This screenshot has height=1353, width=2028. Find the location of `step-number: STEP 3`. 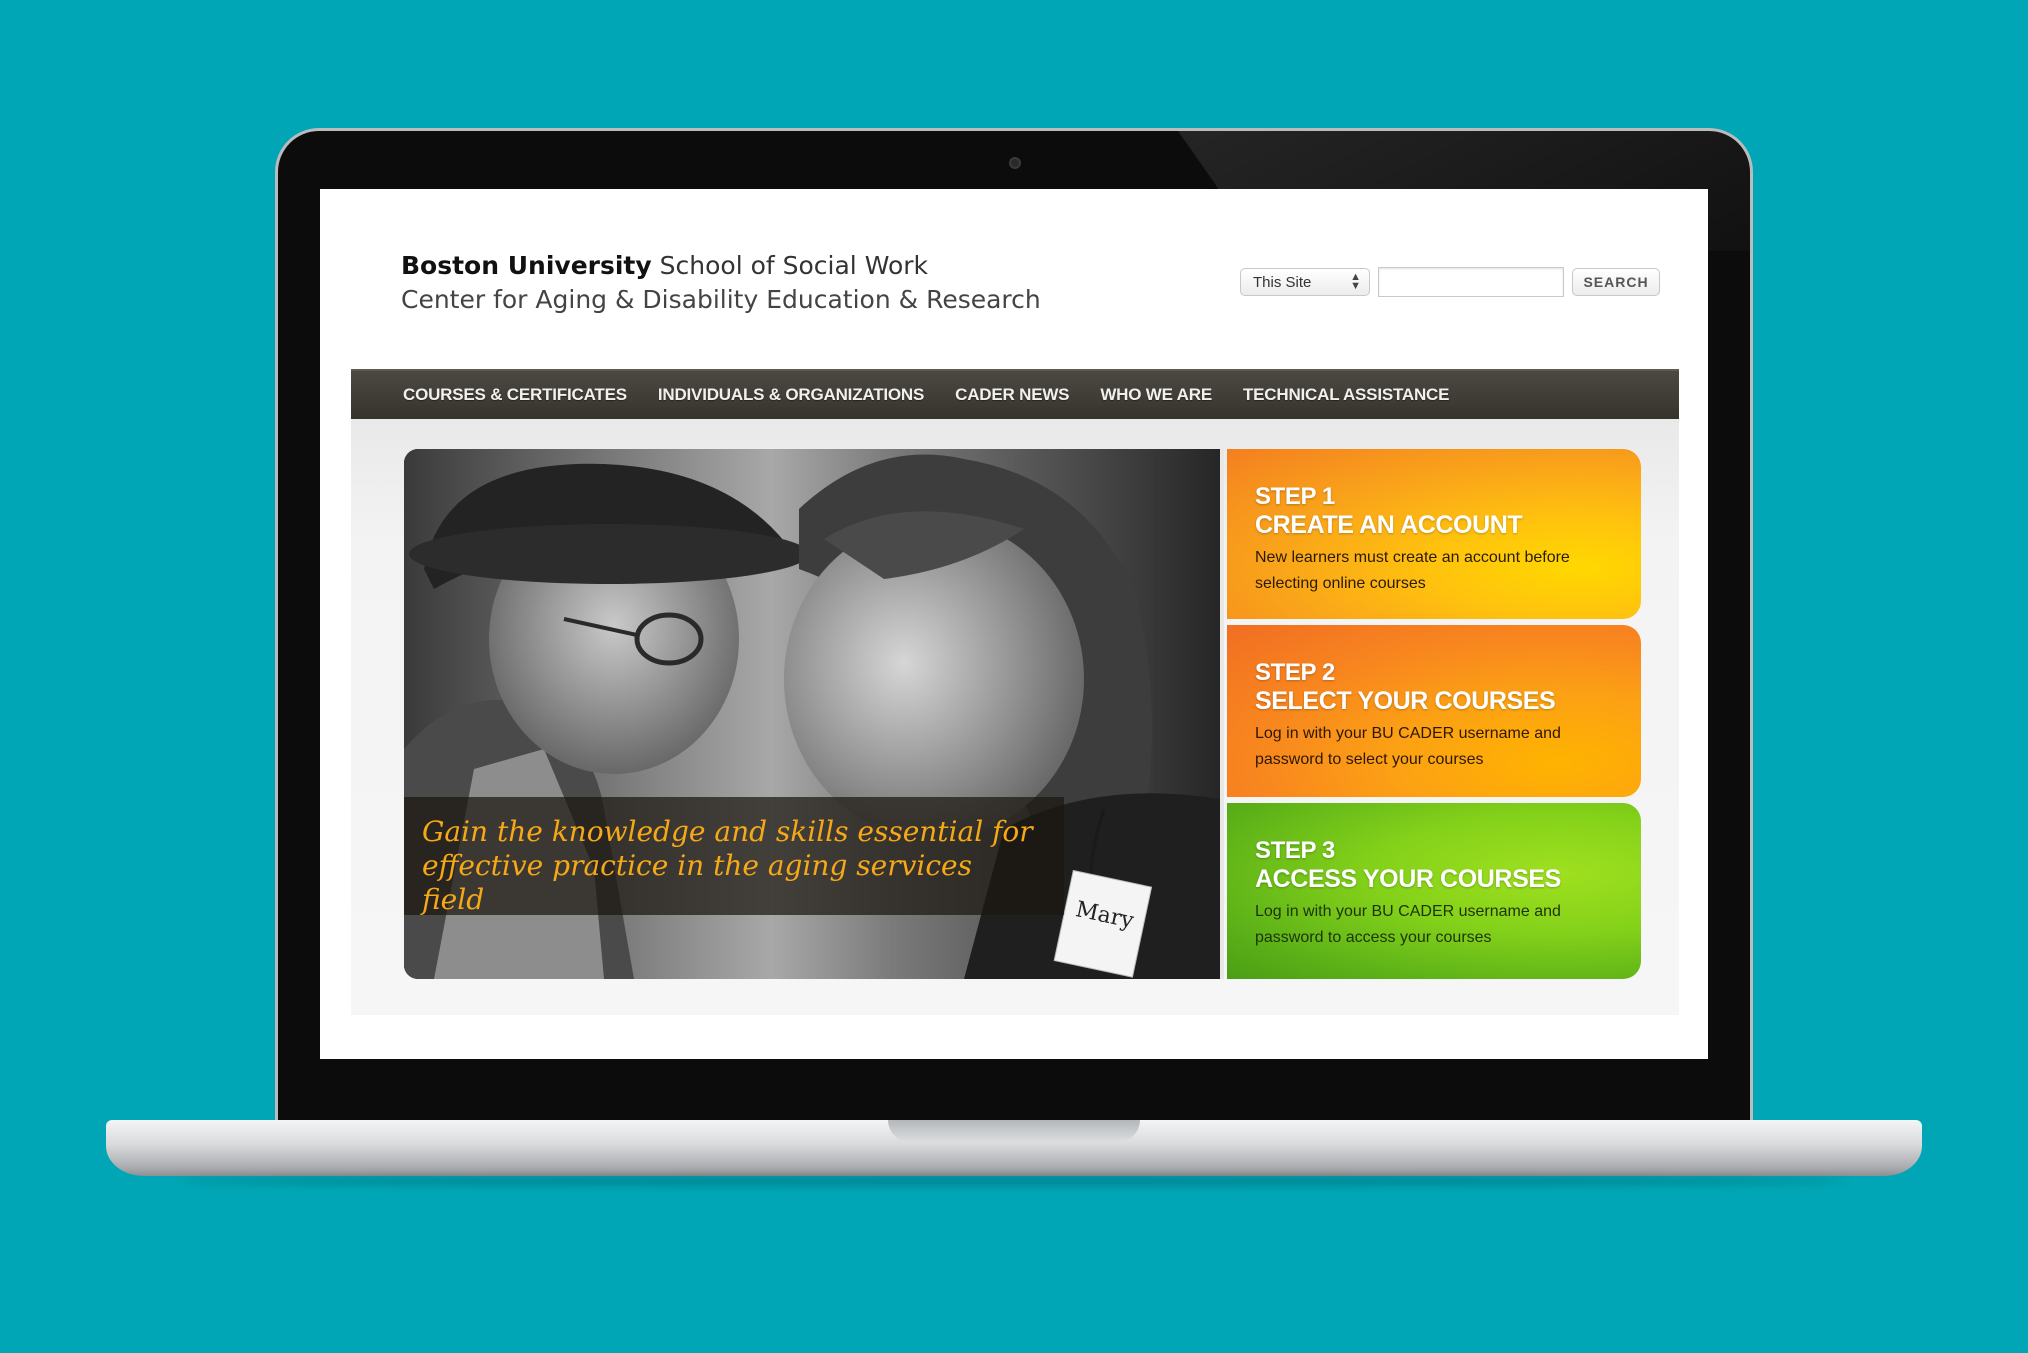

step-number: STEP 3 is located at coordinates (1295, 850).